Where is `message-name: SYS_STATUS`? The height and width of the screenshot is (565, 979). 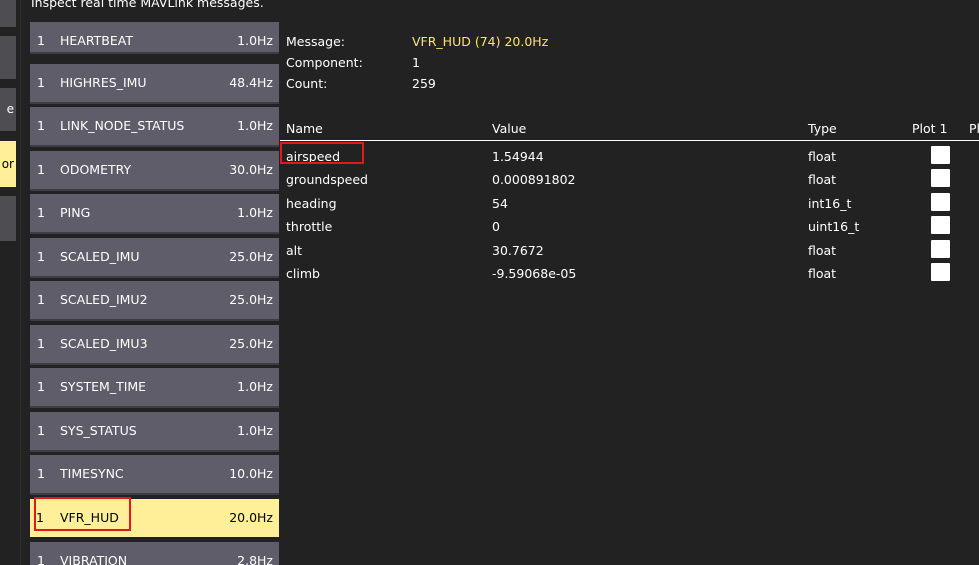
message-name: SYS_STATUS is located at coordinates (98, 430).